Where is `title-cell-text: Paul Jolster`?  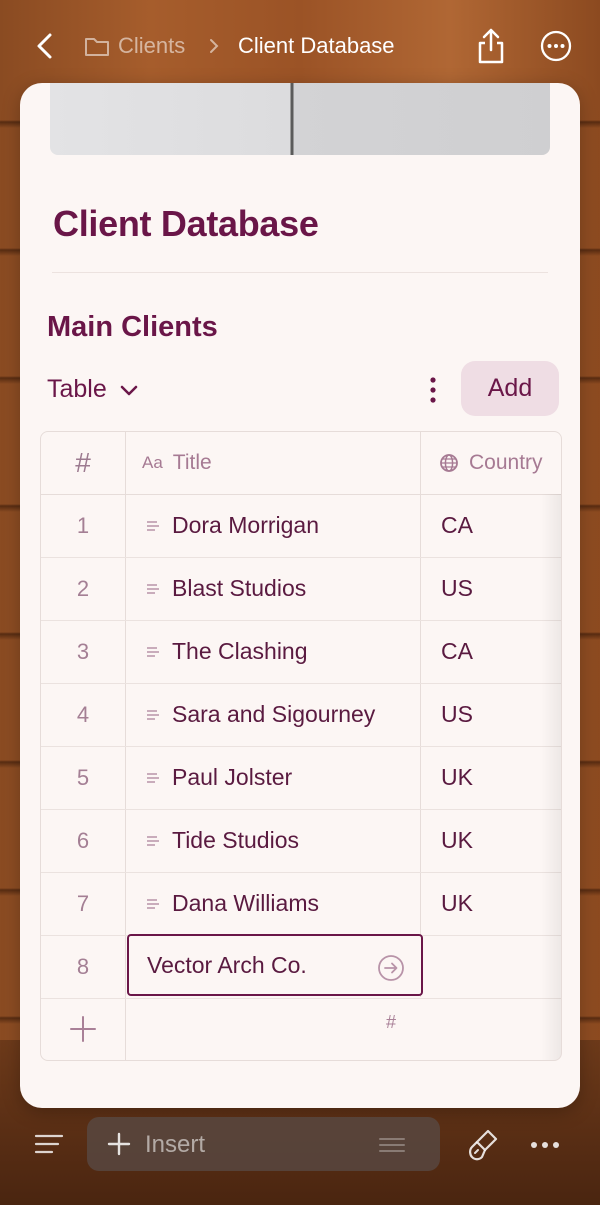
title-cell-text: Paul Jolster is located at coordinates (232, 777).